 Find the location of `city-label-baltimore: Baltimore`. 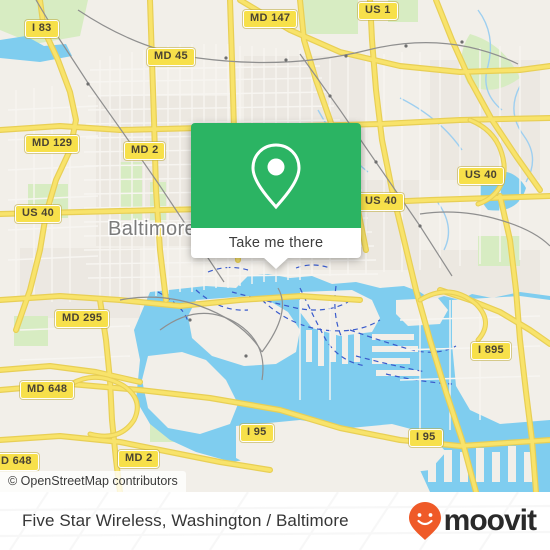

city-label-baltimore: Baltimore is located at coordinates (152, 229).